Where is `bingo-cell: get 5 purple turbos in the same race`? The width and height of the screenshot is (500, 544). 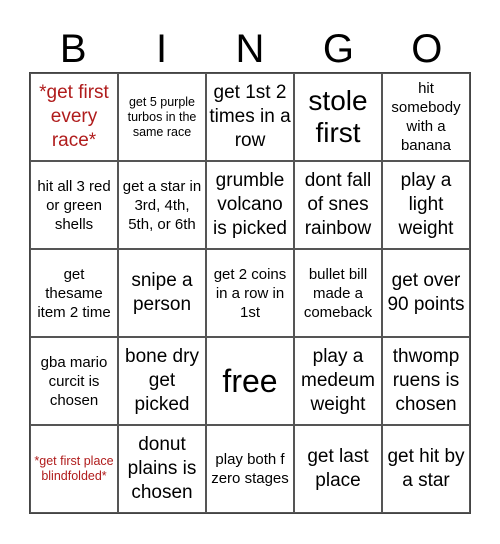 bingo-cell: get 5 purple turbos in the same race is located at coordinates (162, 117).